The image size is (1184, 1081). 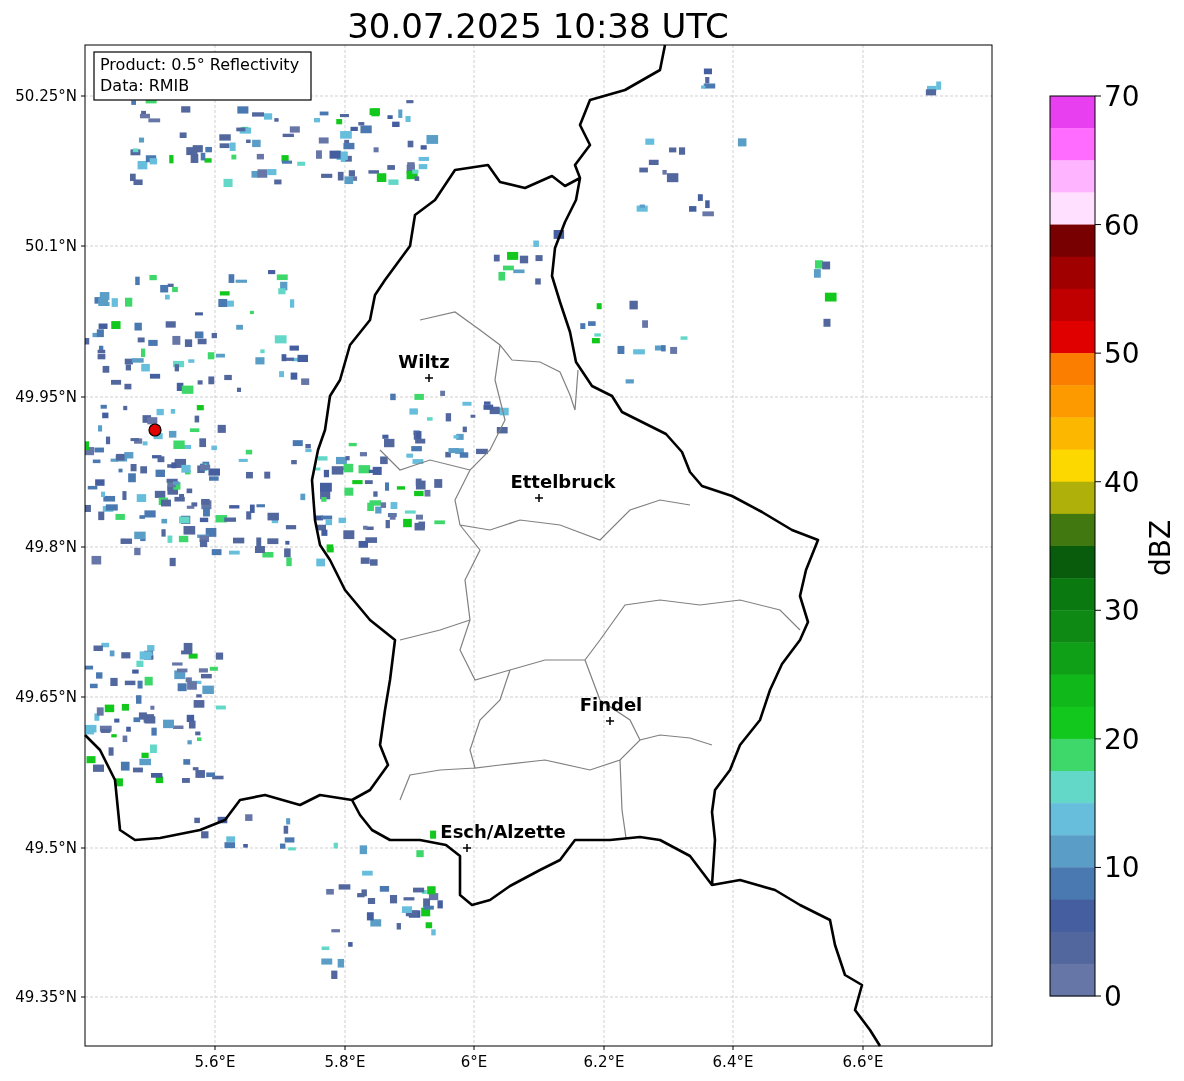 What do you see at coordinates (1122, 868) in the screenshot?
I see `colorbar-tick-label: 10` at bounding box center [1122, 868].